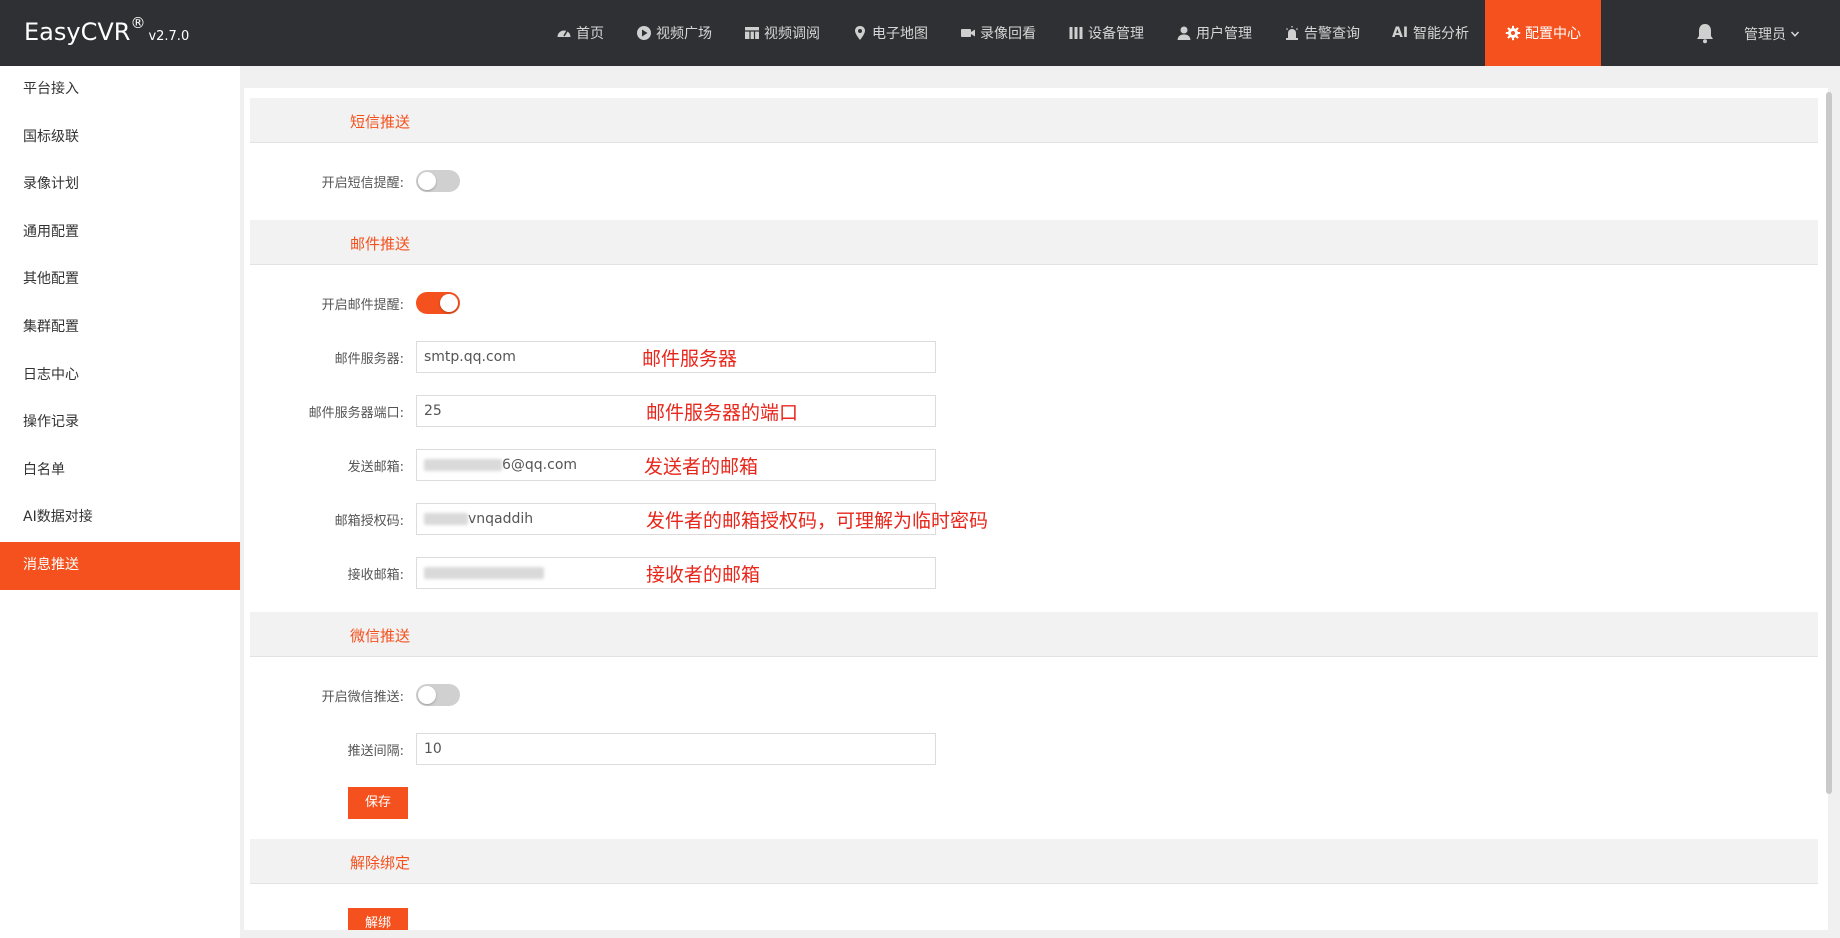  I want to click on video-camera-icon, so click(968, 33).